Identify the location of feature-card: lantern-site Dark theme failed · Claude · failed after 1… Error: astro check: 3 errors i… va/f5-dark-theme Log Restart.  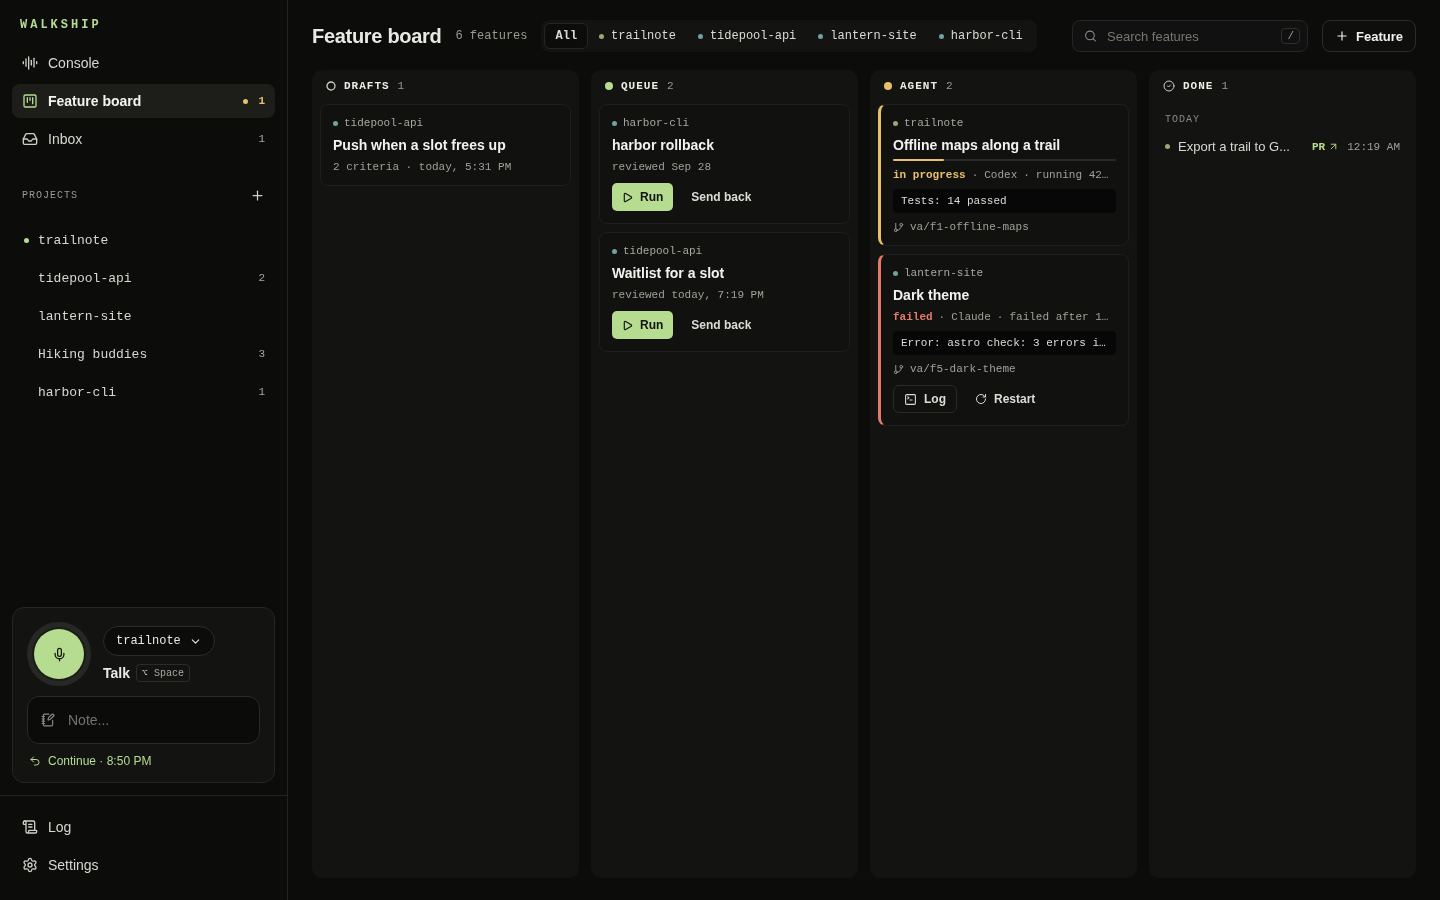
(1003, 340).